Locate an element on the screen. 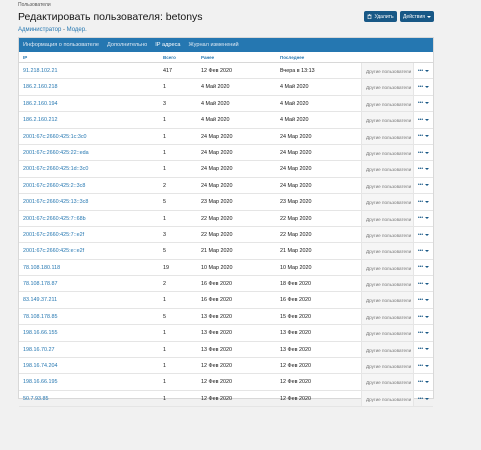 The image size is (481, 450). tab-user-info: Информация о пользователе is located at coordinates (61, 45).